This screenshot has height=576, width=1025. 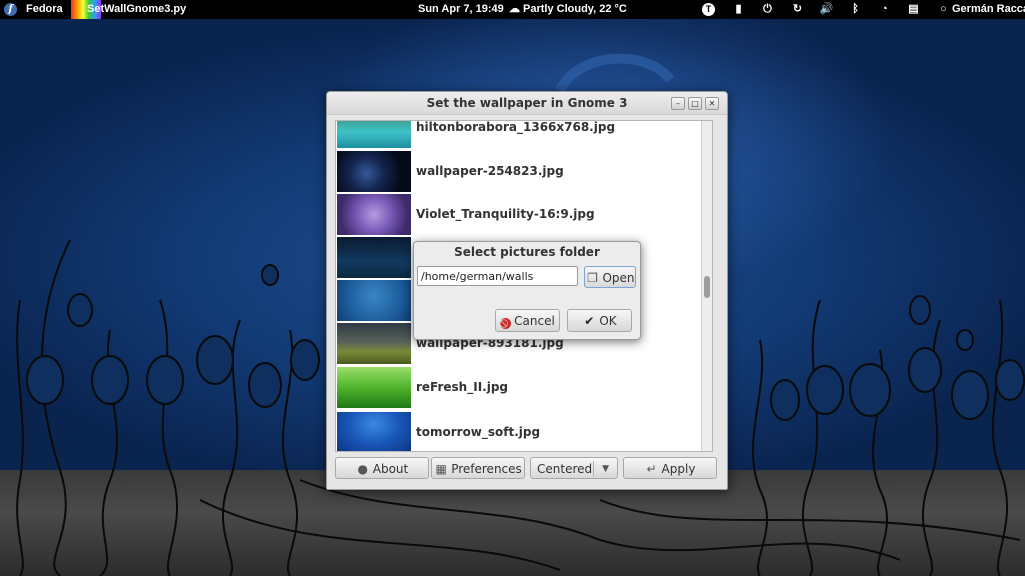 I want to click on wallpaper-filename: Violet_Tranquility-16:9.jpg, so click(x=505, y=214).